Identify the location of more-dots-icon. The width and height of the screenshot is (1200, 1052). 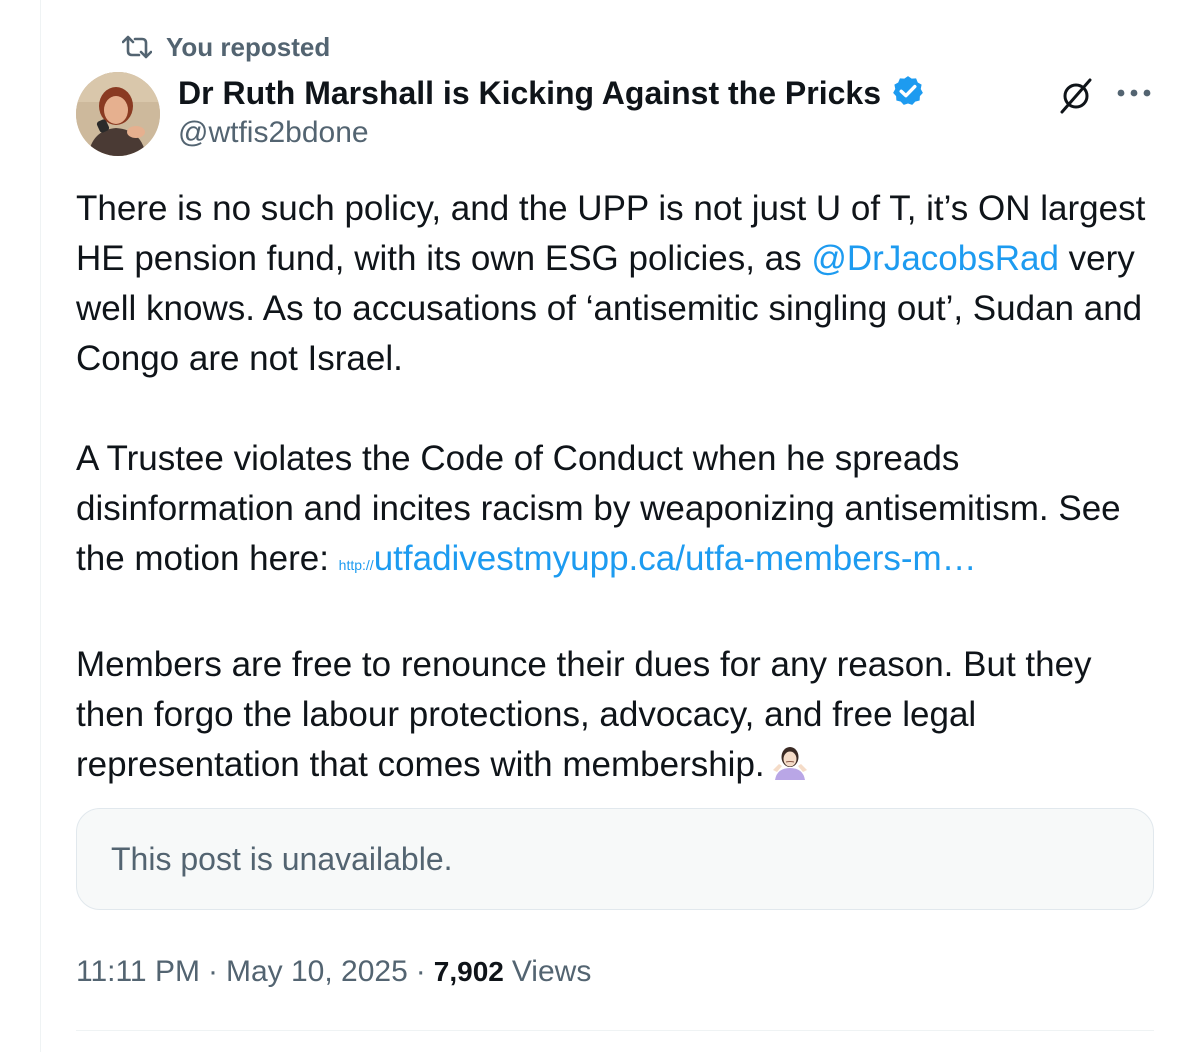
(1134, 94).